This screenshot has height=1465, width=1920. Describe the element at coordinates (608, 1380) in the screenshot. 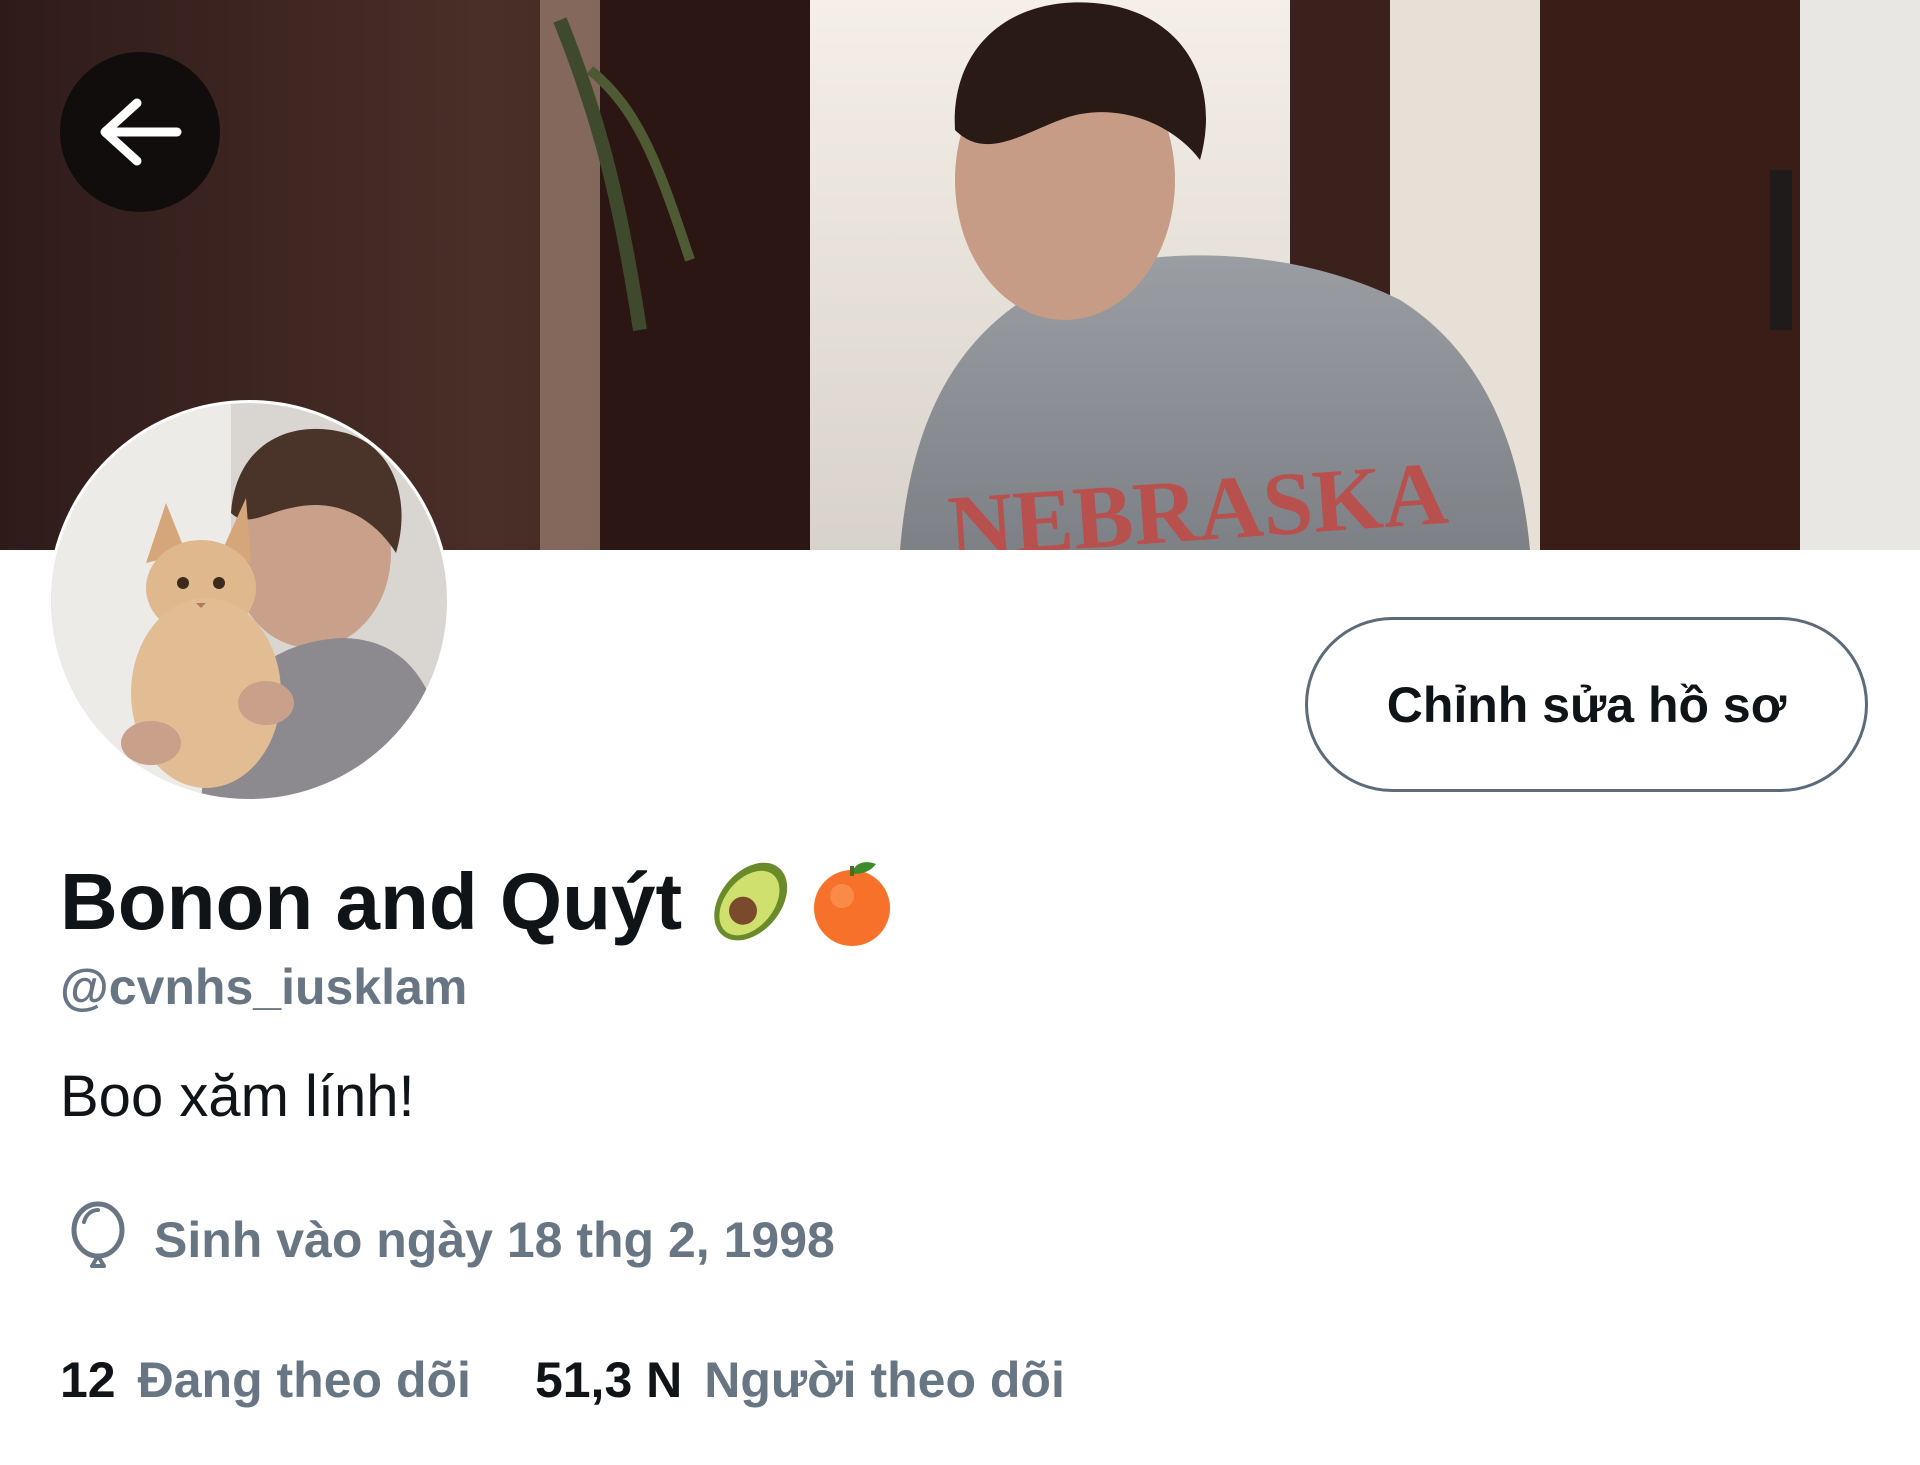

I see `followers-count: 51,3 N` at that location.